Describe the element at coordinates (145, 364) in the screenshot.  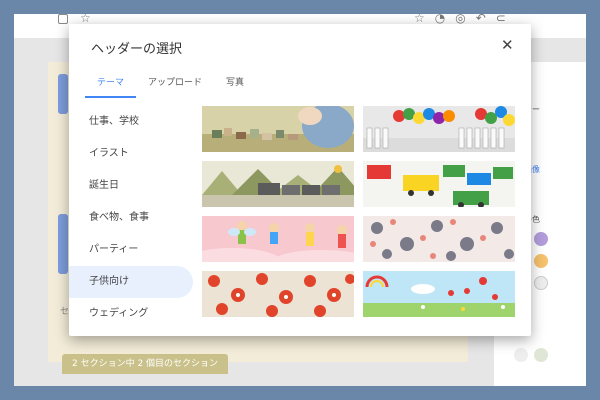
I see `section-badge: 2 セクション中 2 個目のセクション` at that location.